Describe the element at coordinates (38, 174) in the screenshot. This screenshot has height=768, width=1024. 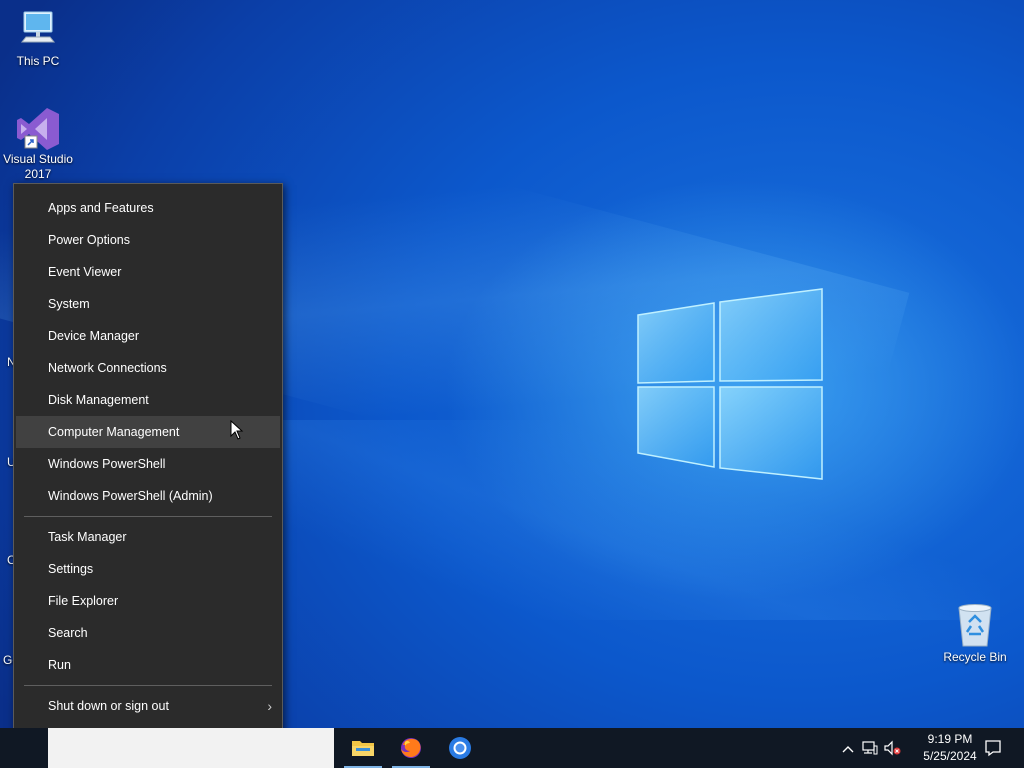
I see `desktop-icon-label-line2: 2017` at that location.